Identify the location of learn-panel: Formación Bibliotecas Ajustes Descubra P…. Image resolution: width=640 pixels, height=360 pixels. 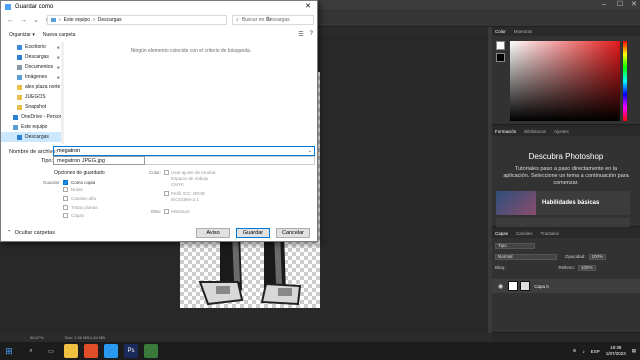
(566, 177).